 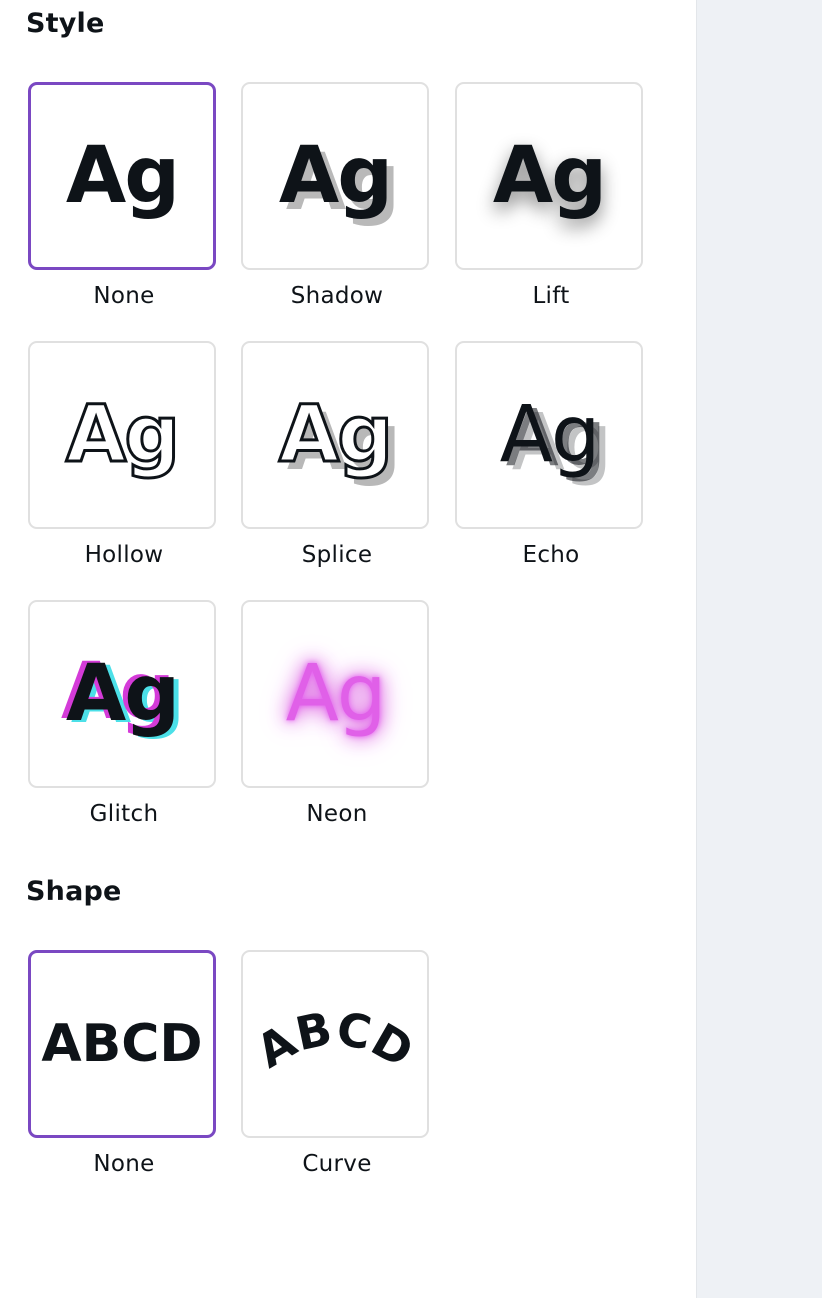 I want to click on style-option-lift: Ag Lift, so click(x=560, y=205).